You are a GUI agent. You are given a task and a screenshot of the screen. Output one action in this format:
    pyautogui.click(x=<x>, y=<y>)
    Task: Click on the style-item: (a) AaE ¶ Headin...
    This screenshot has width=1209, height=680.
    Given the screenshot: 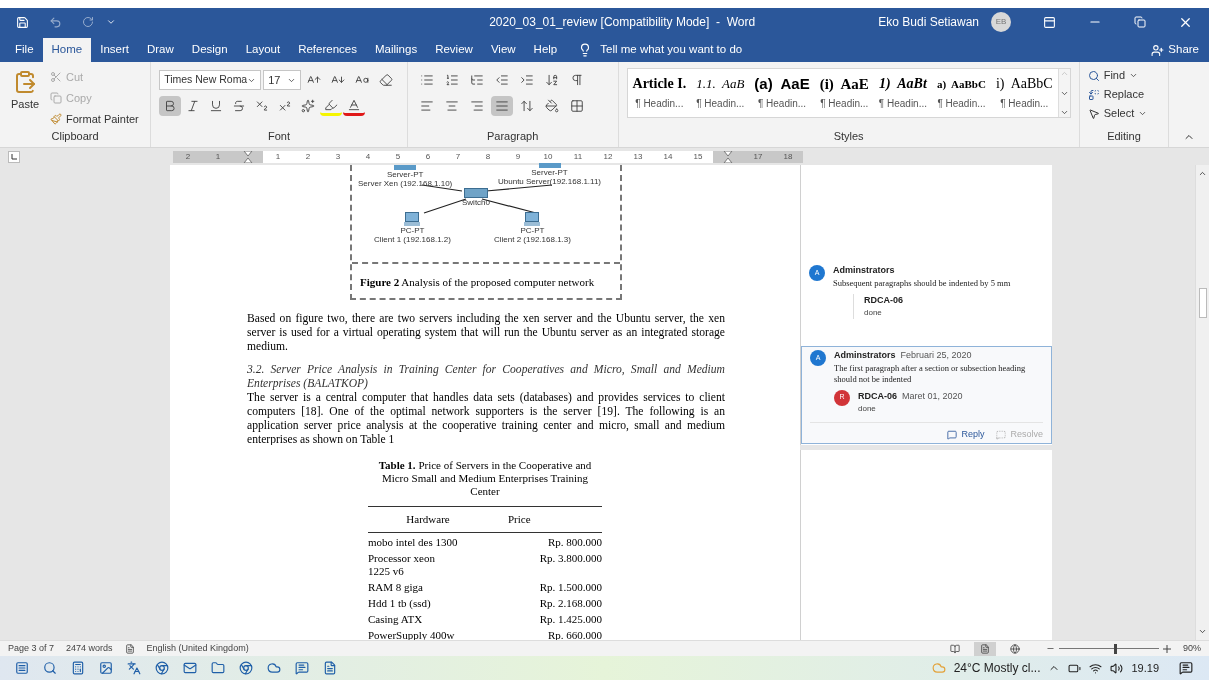 What is the action you would take?
    pyautogui.click(x=782, y=93)
    